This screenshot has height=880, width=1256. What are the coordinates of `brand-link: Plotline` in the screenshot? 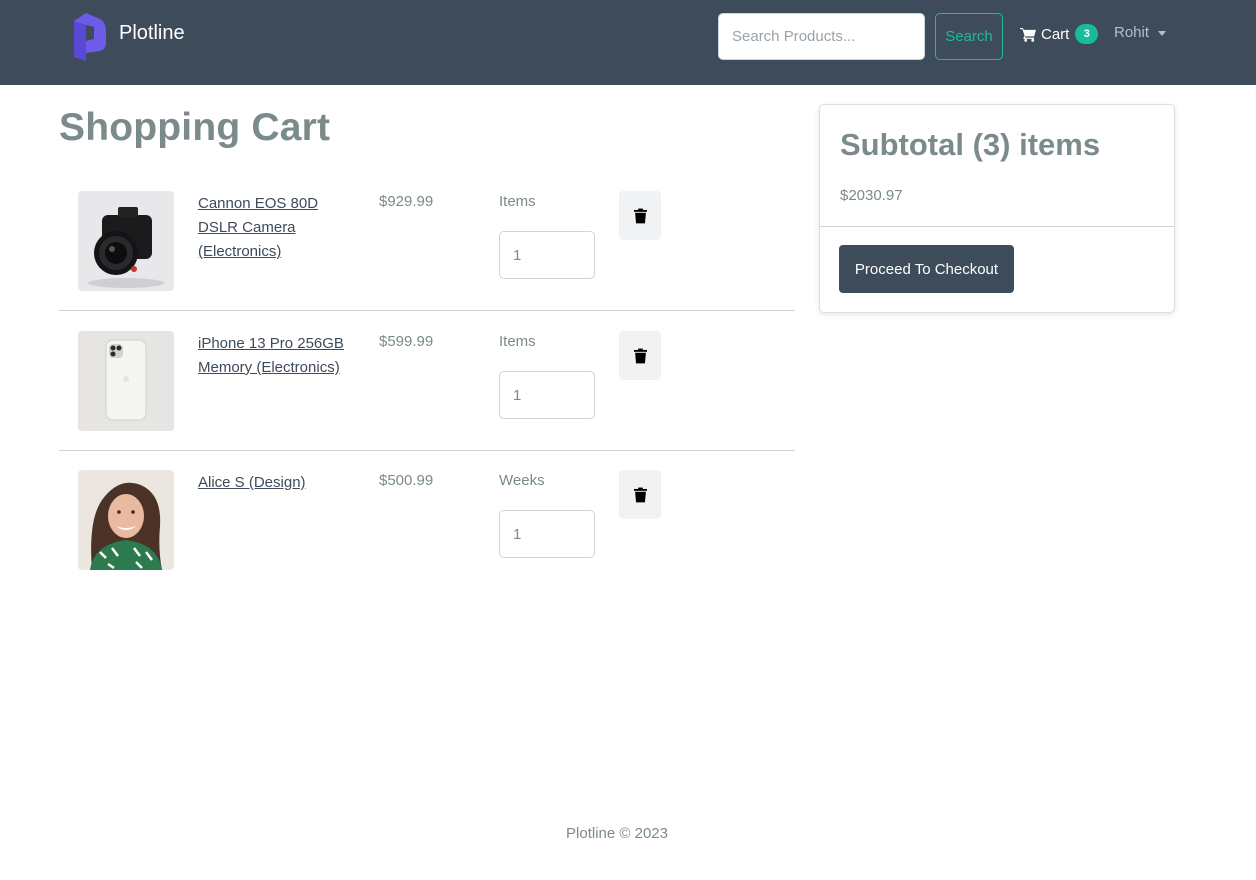 It's located at (128, 36).